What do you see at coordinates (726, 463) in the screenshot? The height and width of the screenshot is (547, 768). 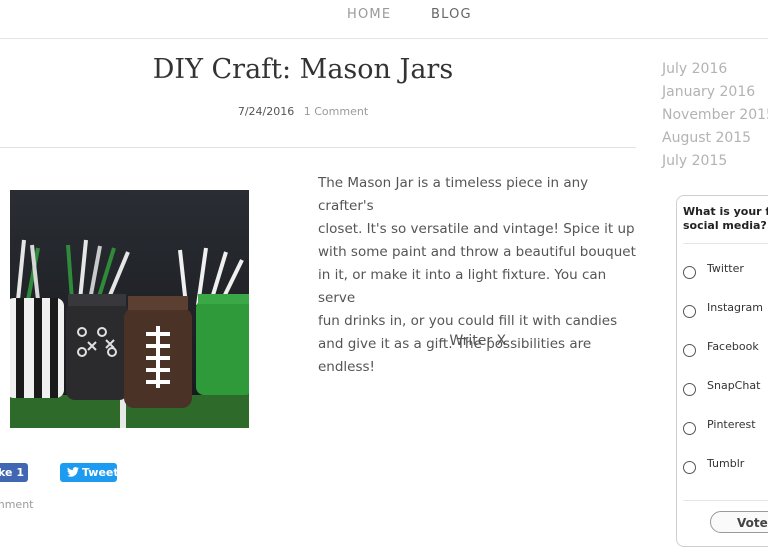 I see `option-label: Tumblr` at bounding box center [726, 463].